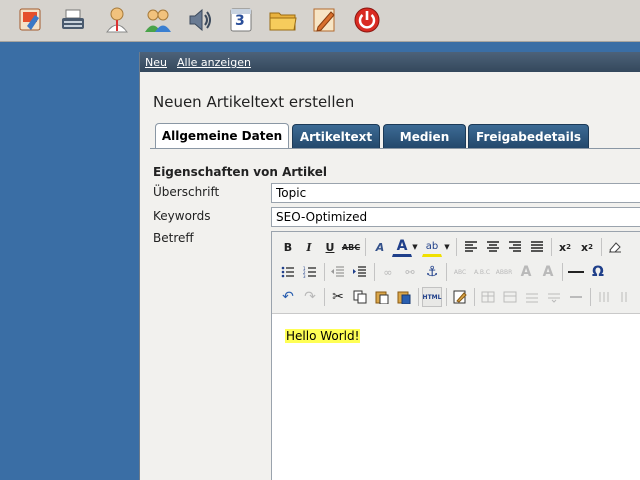 This screenshot has height=480, width=640. Describe the element at coordinates (424, 136) in the screenshot. I see `tab-media: Medien` at that location.